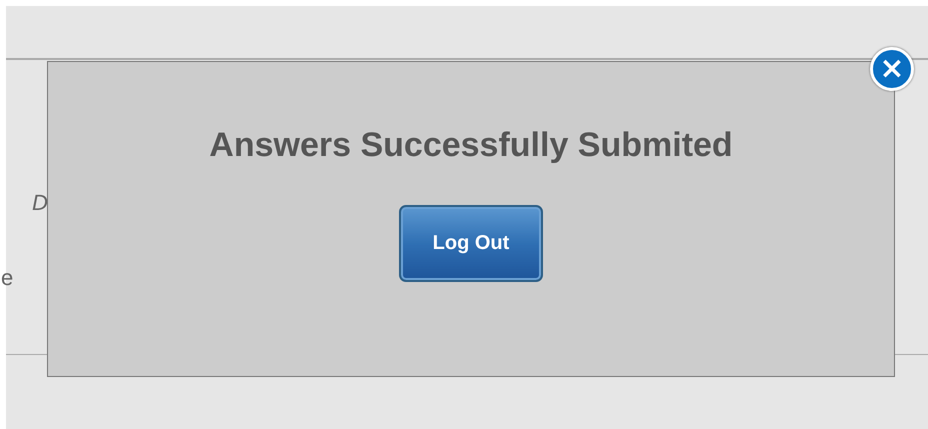 The image size is (928, 429). Describe the element at coordinates (7, 278) in the screenshot. I see `page-text: e` at that location.